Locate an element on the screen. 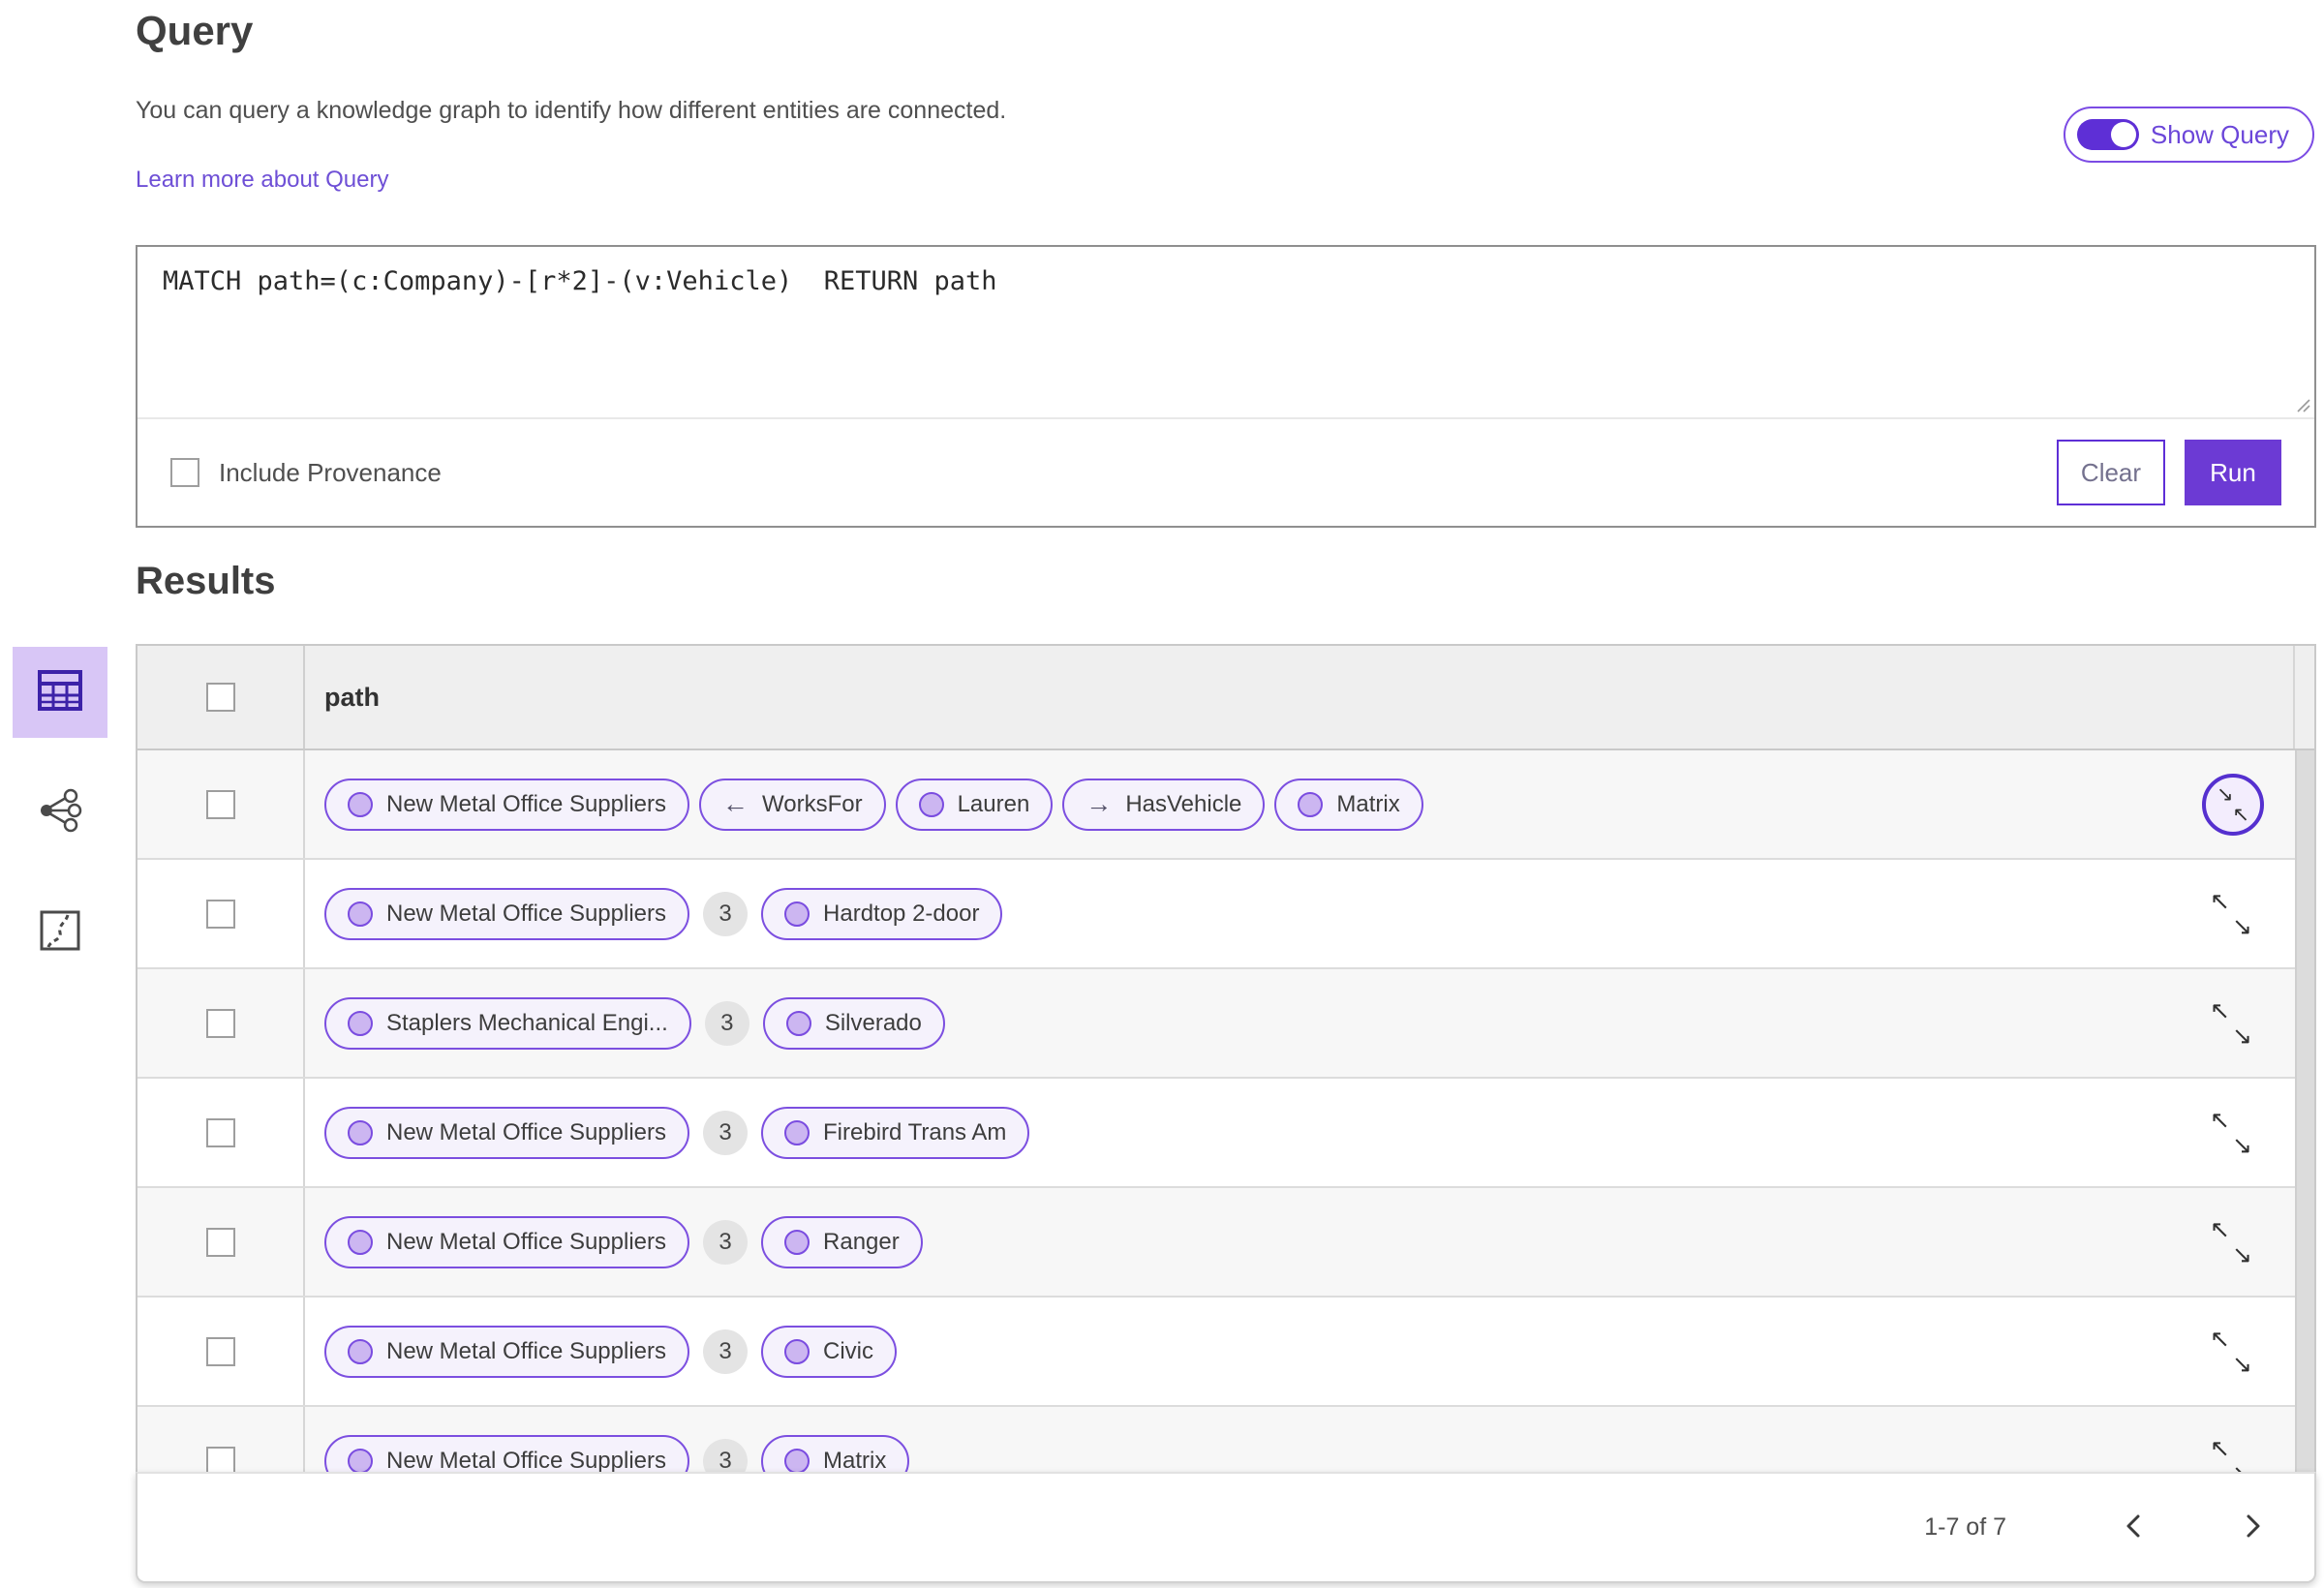 The width and height of the screenshot is (2324, 1588). select-all-cell is located at coordinates (221, 697).